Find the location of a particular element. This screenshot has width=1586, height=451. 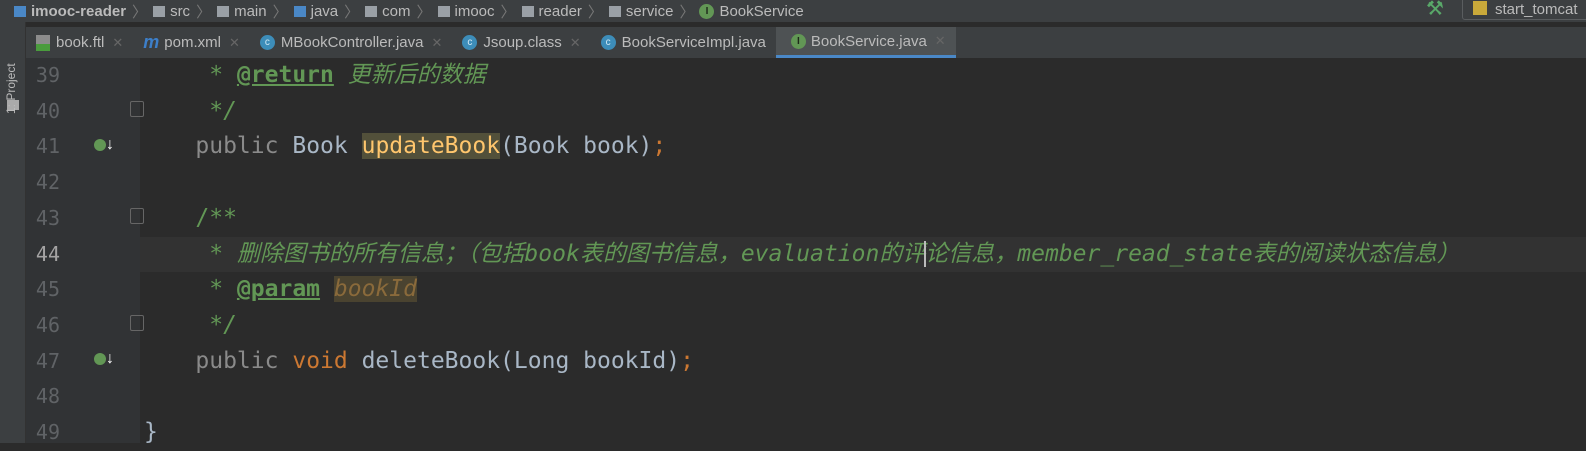

code-line-49: } is located at coordinates (151, 432).